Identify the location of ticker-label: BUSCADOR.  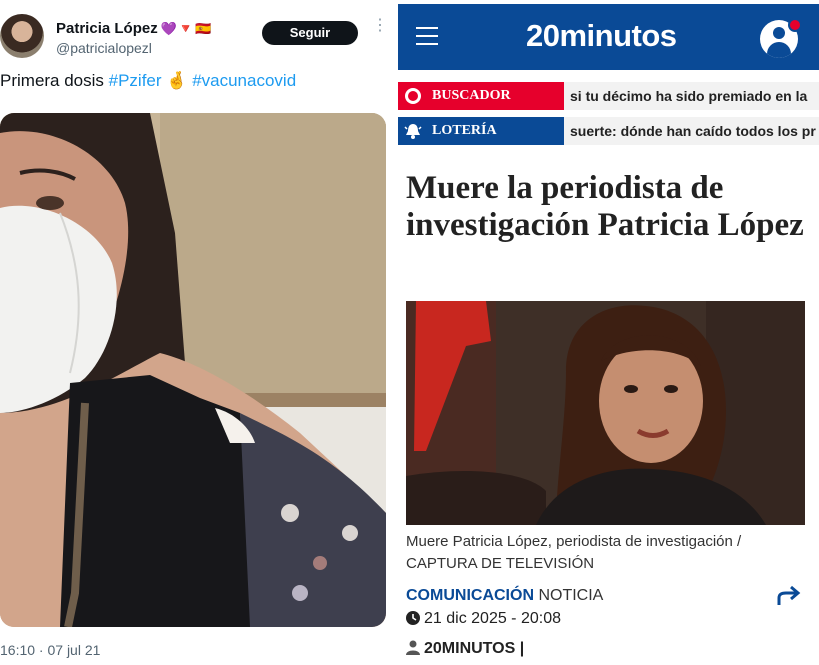
(481, 96).